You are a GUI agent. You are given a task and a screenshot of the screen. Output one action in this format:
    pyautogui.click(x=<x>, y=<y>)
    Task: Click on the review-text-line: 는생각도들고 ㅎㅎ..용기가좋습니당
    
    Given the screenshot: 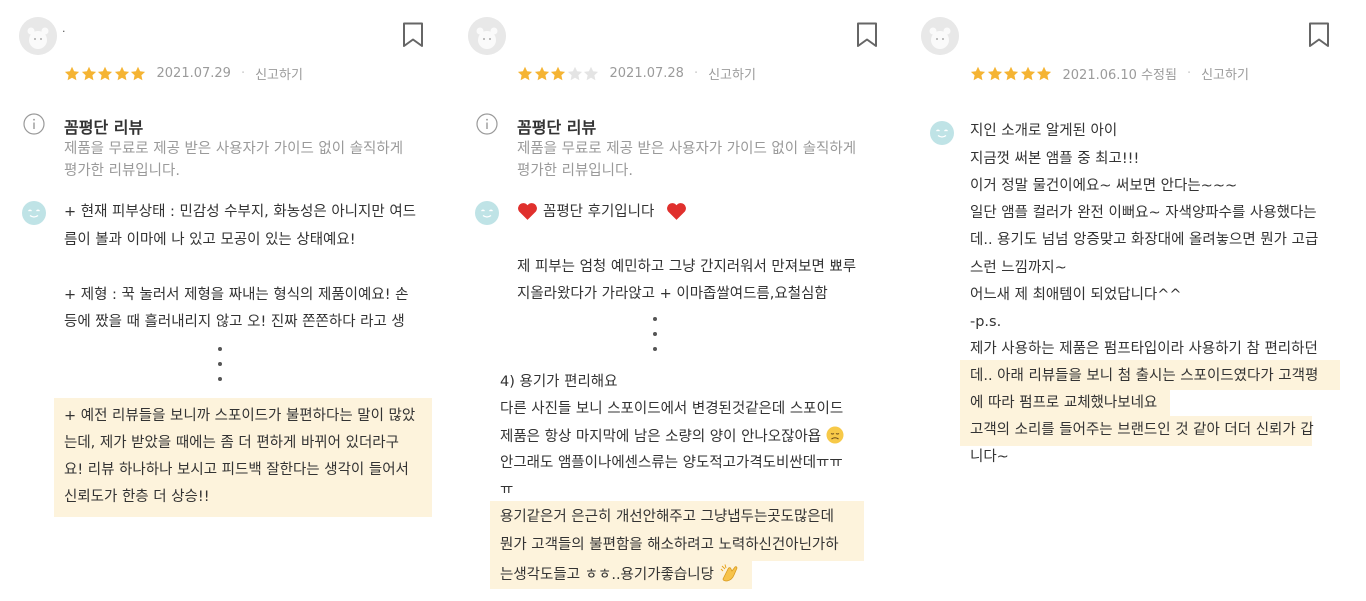 What is the action you would take?
    pyautogui.click(x=619, y=574)
    